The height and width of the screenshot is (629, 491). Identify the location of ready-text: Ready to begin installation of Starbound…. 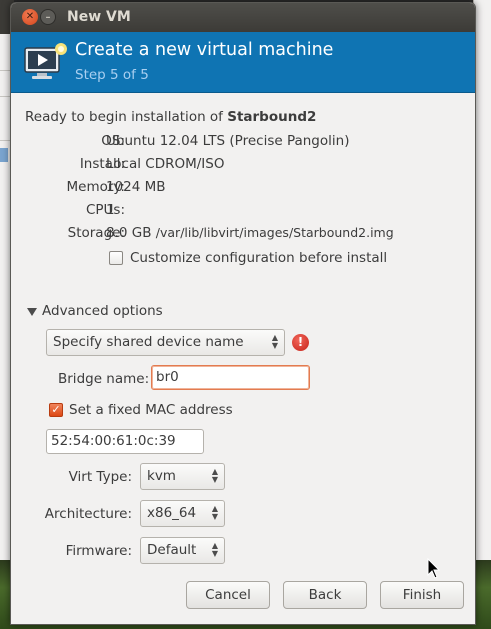
(170, 117).